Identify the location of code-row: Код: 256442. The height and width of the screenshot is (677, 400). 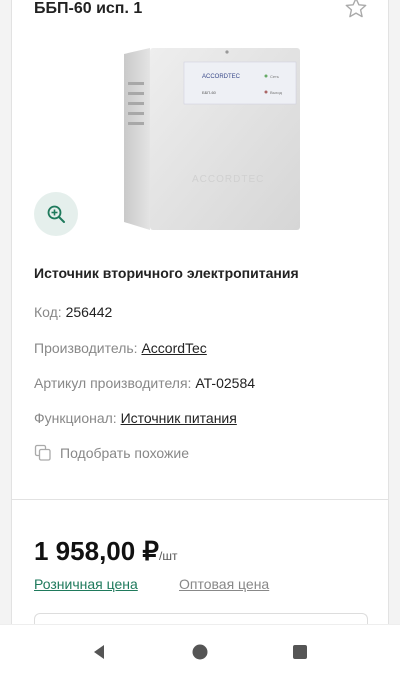
(73, 312).